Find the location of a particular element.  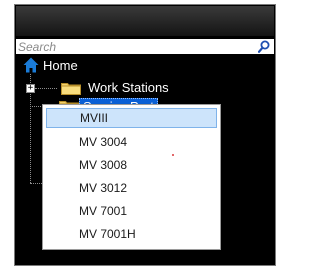

dropdown-item: MV 7001H is located at coordinates (131, 234).